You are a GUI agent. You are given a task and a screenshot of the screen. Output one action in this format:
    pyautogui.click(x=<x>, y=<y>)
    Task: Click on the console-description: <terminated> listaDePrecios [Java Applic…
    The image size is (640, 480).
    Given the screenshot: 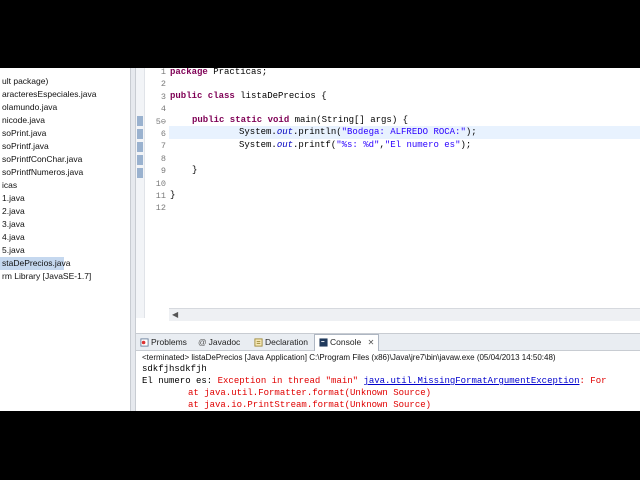 What is the action you would take?
    pyautogui.click(x=349, y=357)
    